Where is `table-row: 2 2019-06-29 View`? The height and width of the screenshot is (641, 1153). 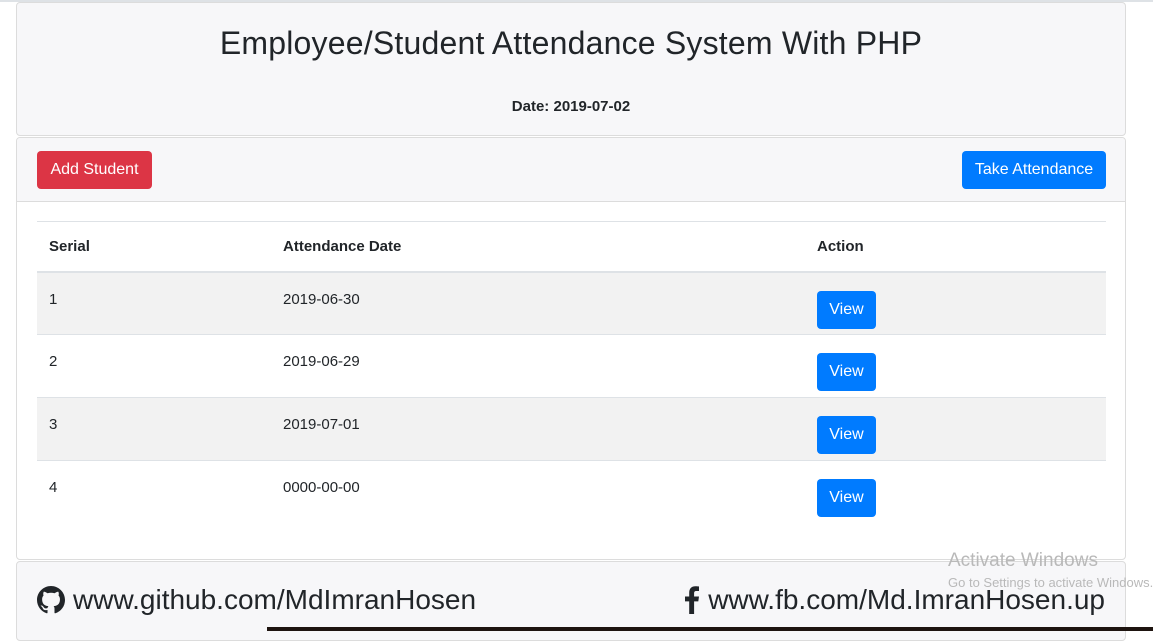
table-row: 2 2019-06-29 View is located at coordinates (571, 366).